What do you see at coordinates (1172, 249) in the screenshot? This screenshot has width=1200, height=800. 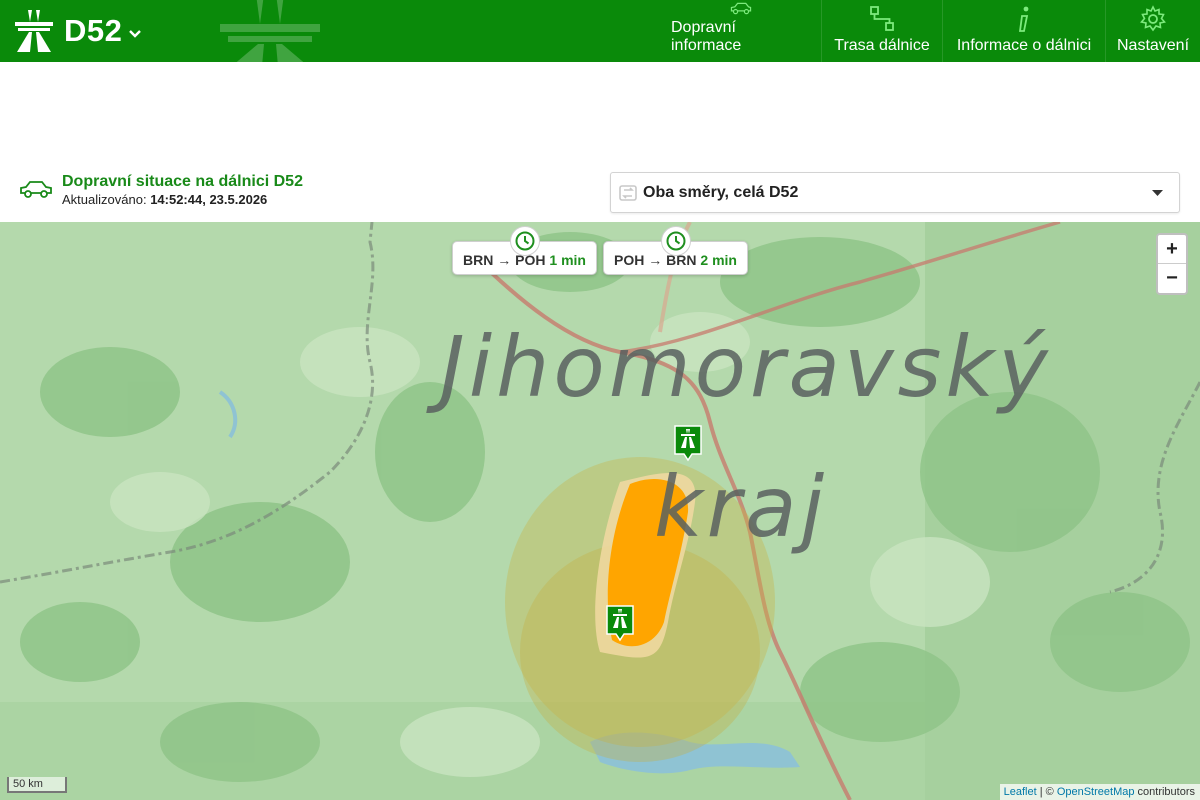 I see `zoom-in-button: +` at bounding box center [1172, 249].